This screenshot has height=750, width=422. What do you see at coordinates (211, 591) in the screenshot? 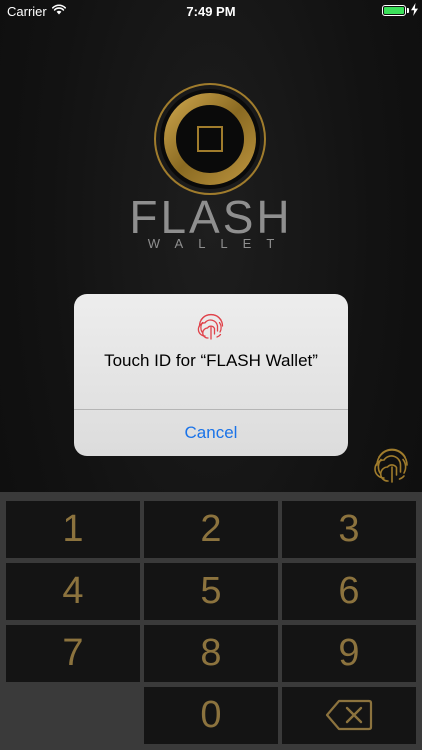
I see `key-5: 5` at bounding box center [211, 591].